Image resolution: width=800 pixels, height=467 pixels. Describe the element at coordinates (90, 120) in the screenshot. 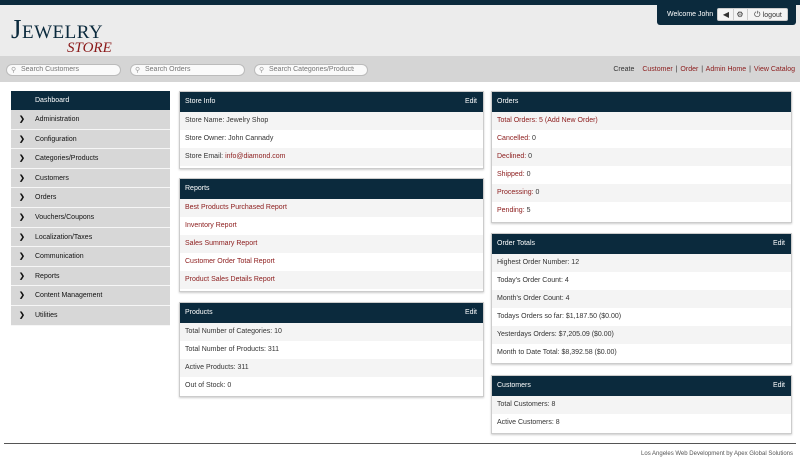

I see `sidebar-item-administration: ❯ Administration` at that location.